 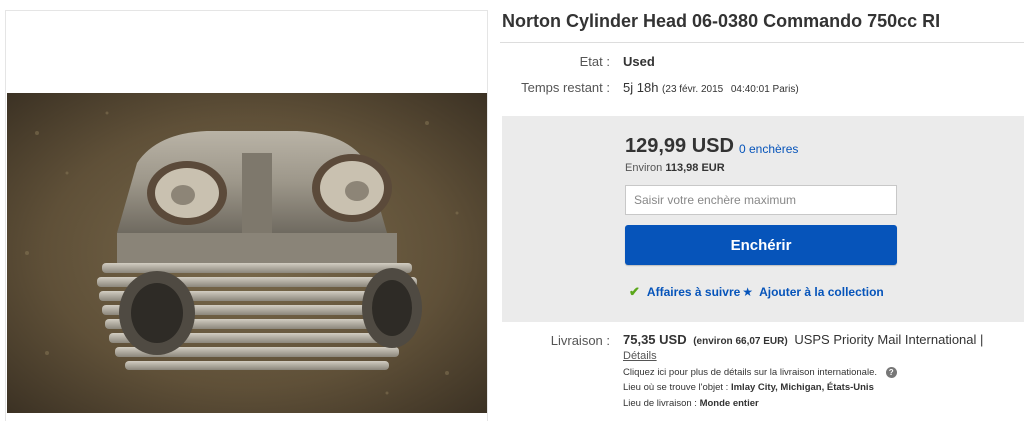 What do you see at coordinates (660, 403) in the screenshot?
I see `ships-to-label: Lieu de livraison :` at bounding box center [660, 403].